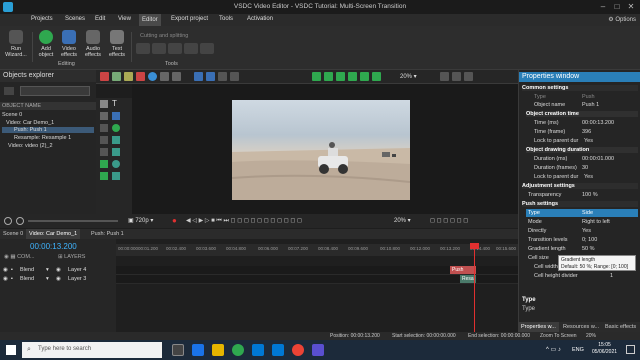 This screenshot has height=360, width=640. Describe the element at coordinates (48, 130) in the screenshot. I see `tree-item-push: Push: Push 1` at that location.